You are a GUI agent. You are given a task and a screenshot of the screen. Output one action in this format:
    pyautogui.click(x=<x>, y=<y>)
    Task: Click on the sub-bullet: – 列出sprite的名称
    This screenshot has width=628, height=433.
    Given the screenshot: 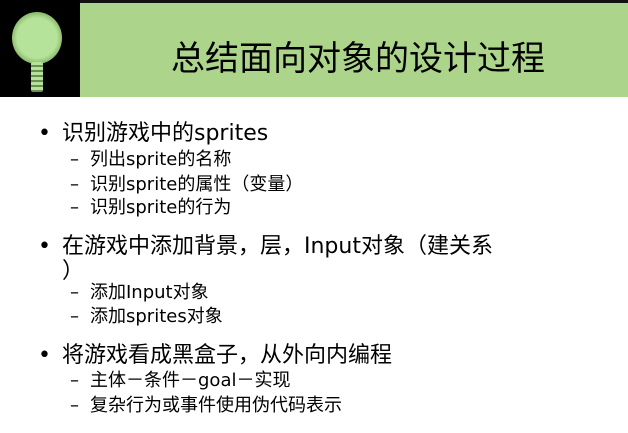 What is the action you would take?
    pyautogui.click(x=151, y=159)
    